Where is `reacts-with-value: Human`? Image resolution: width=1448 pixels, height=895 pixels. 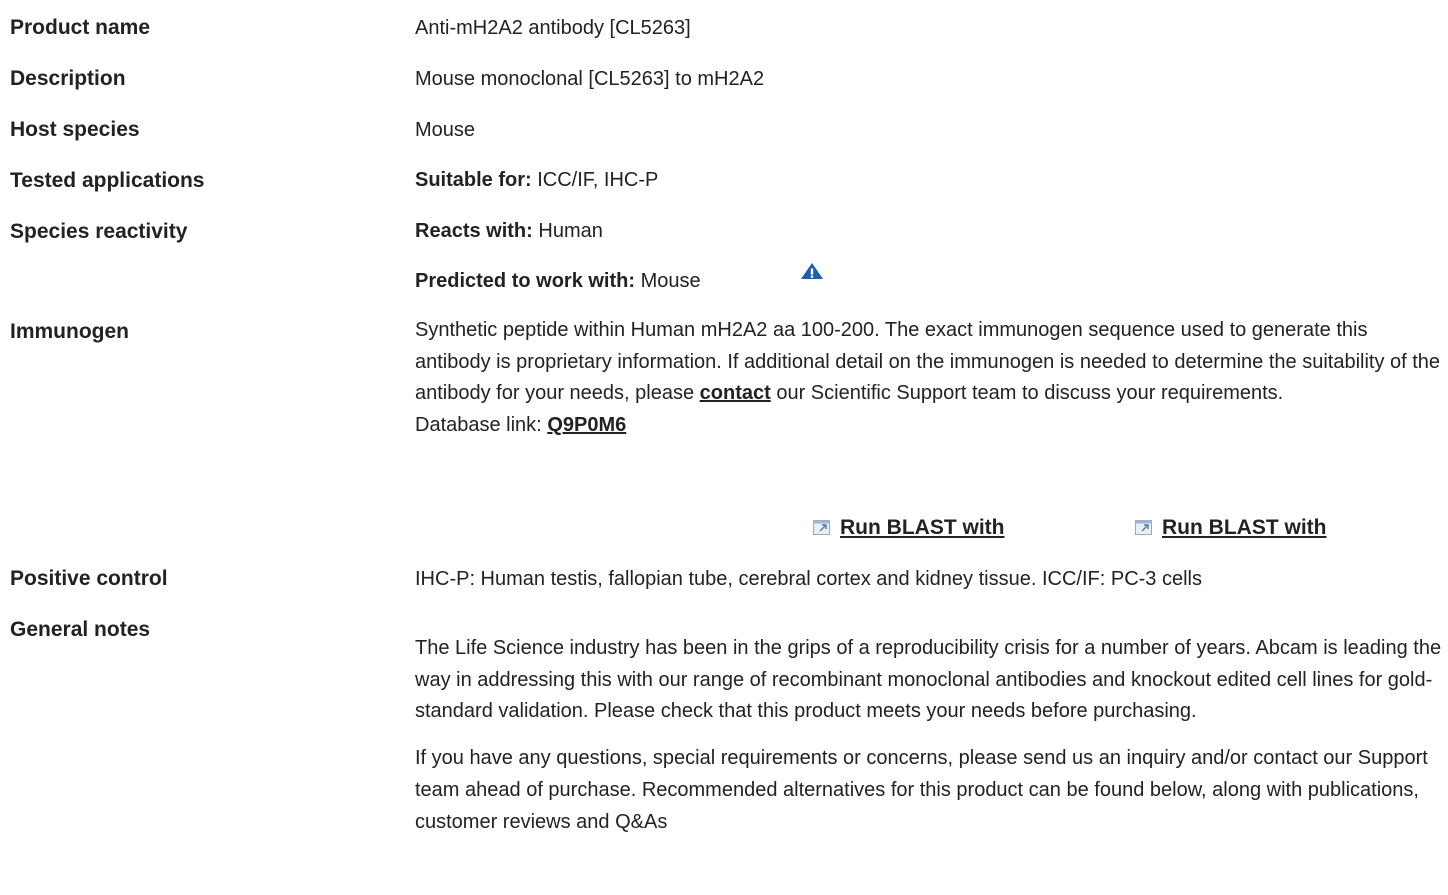
reacts-with-value: Human is located at coordinates (570, 231).